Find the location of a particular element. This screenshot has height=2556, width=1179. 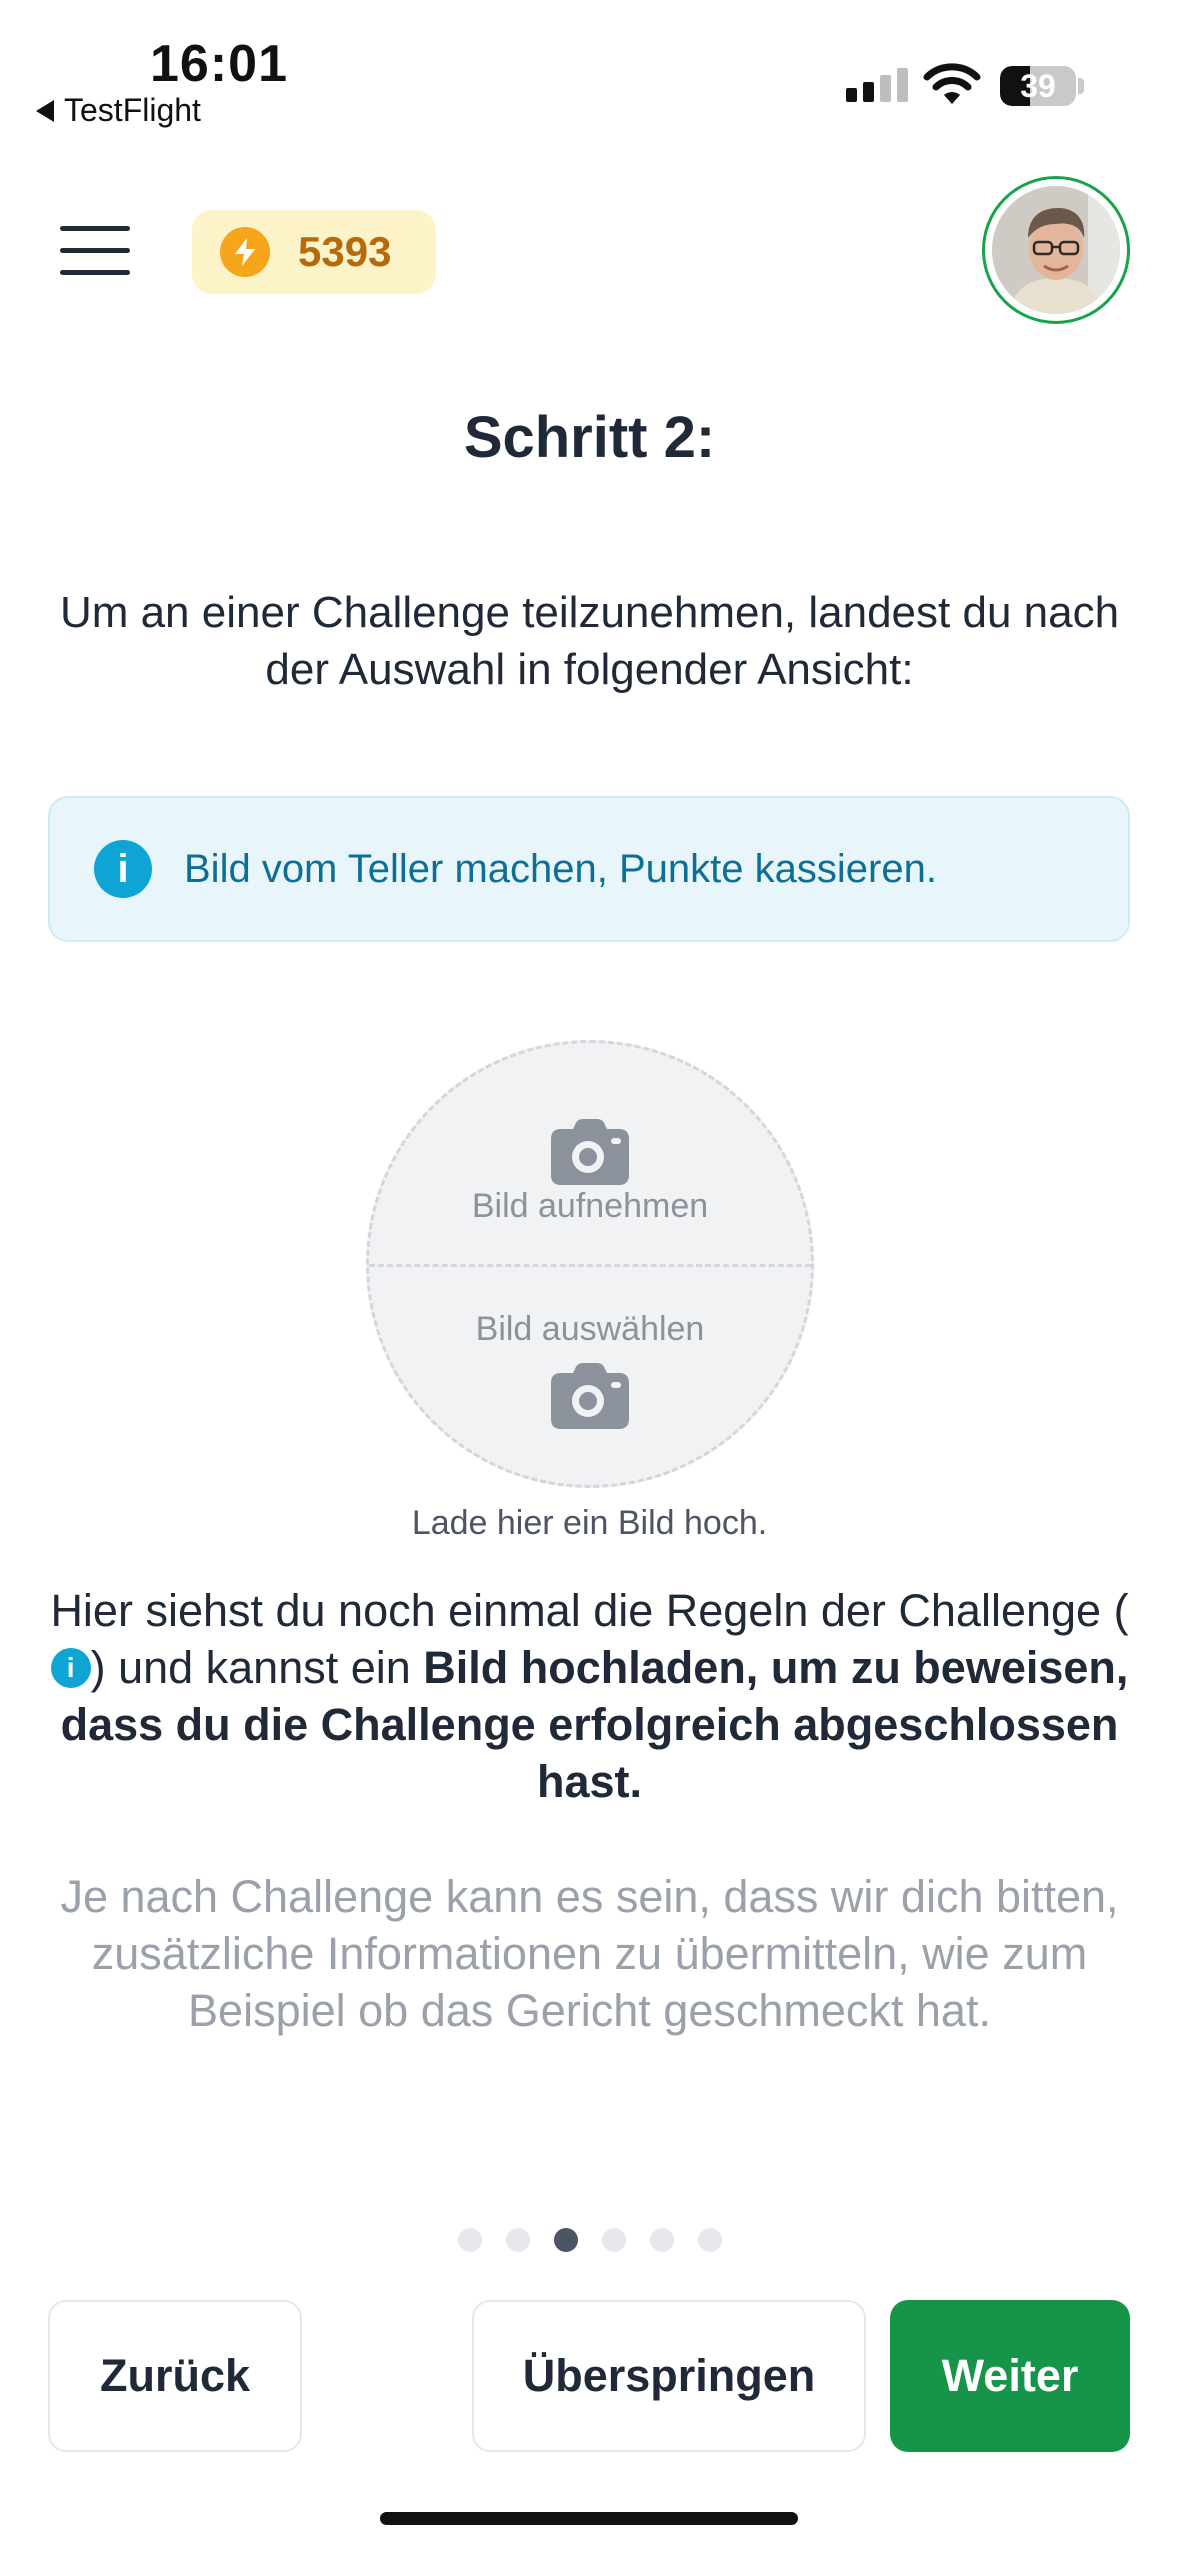

upload-hint: Lade hier ein Bild hoch. is located at coordinates (589, 1523).